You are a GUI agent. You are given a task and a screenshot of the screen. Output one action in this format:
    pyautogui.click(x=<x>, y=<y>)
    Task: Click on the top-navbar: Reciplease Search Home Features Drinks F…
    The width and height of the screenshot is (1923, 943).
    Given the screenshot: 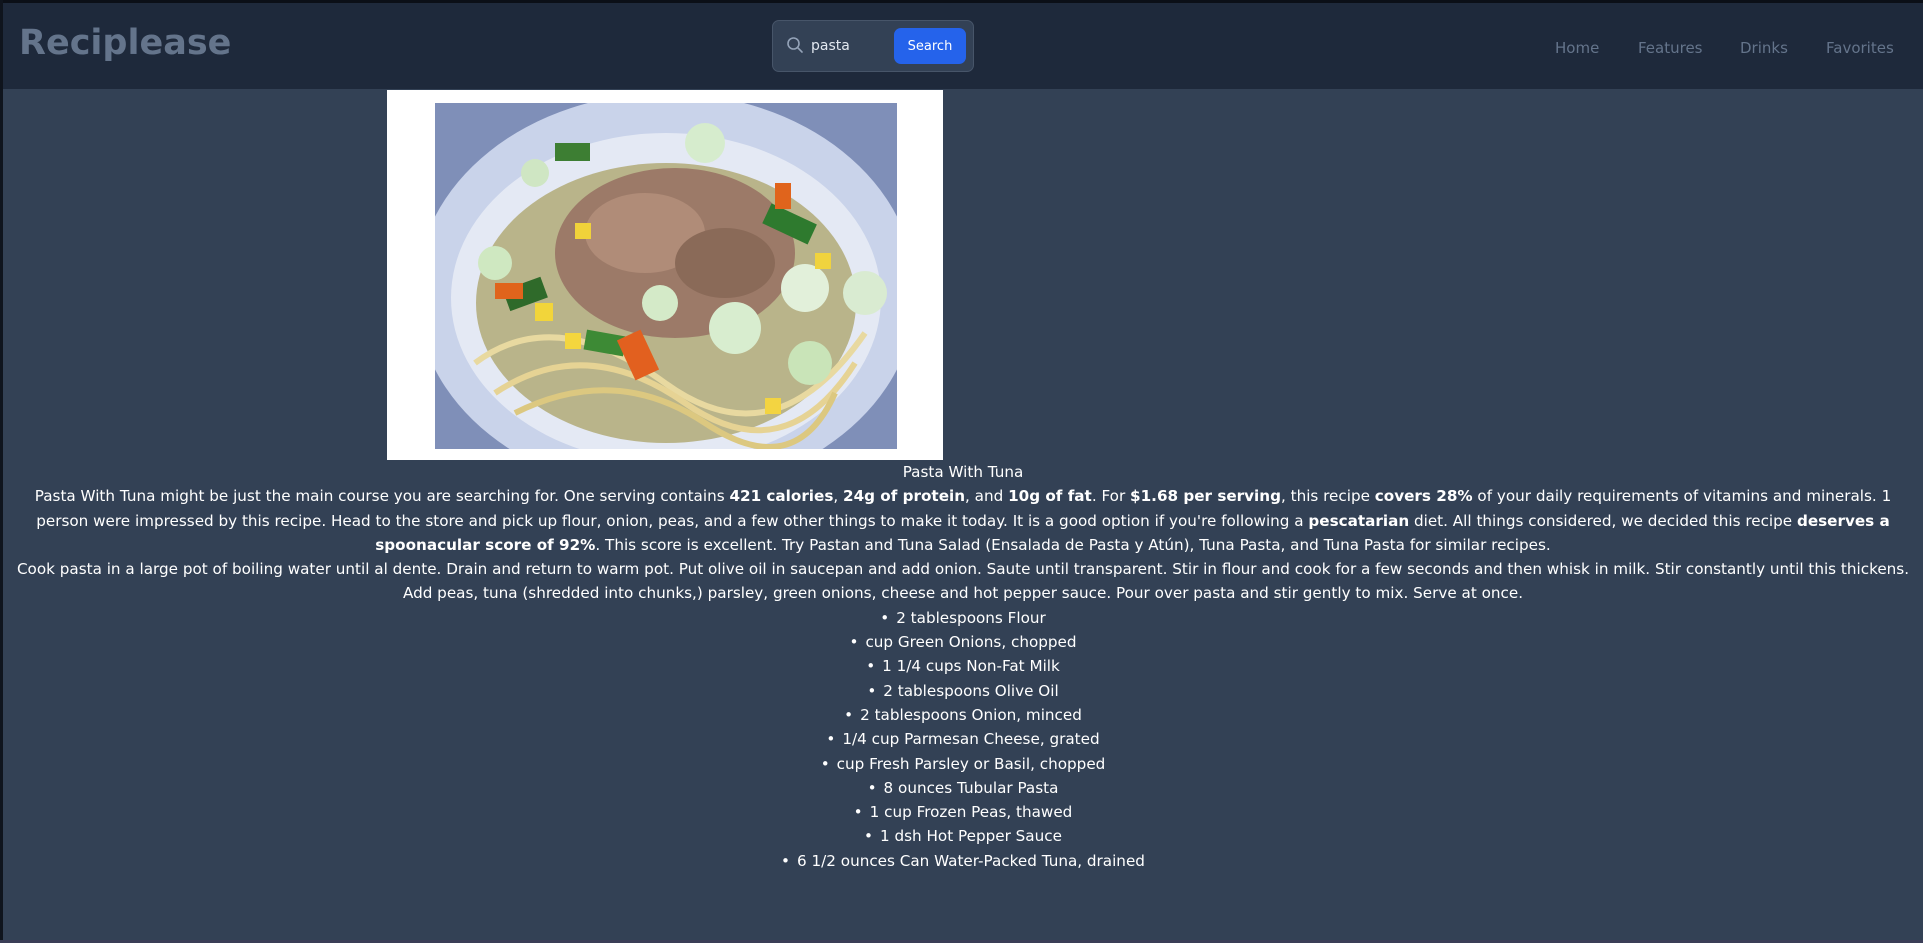 What is the action you would take?
    pyautogui.click(x=963, y=46)
    